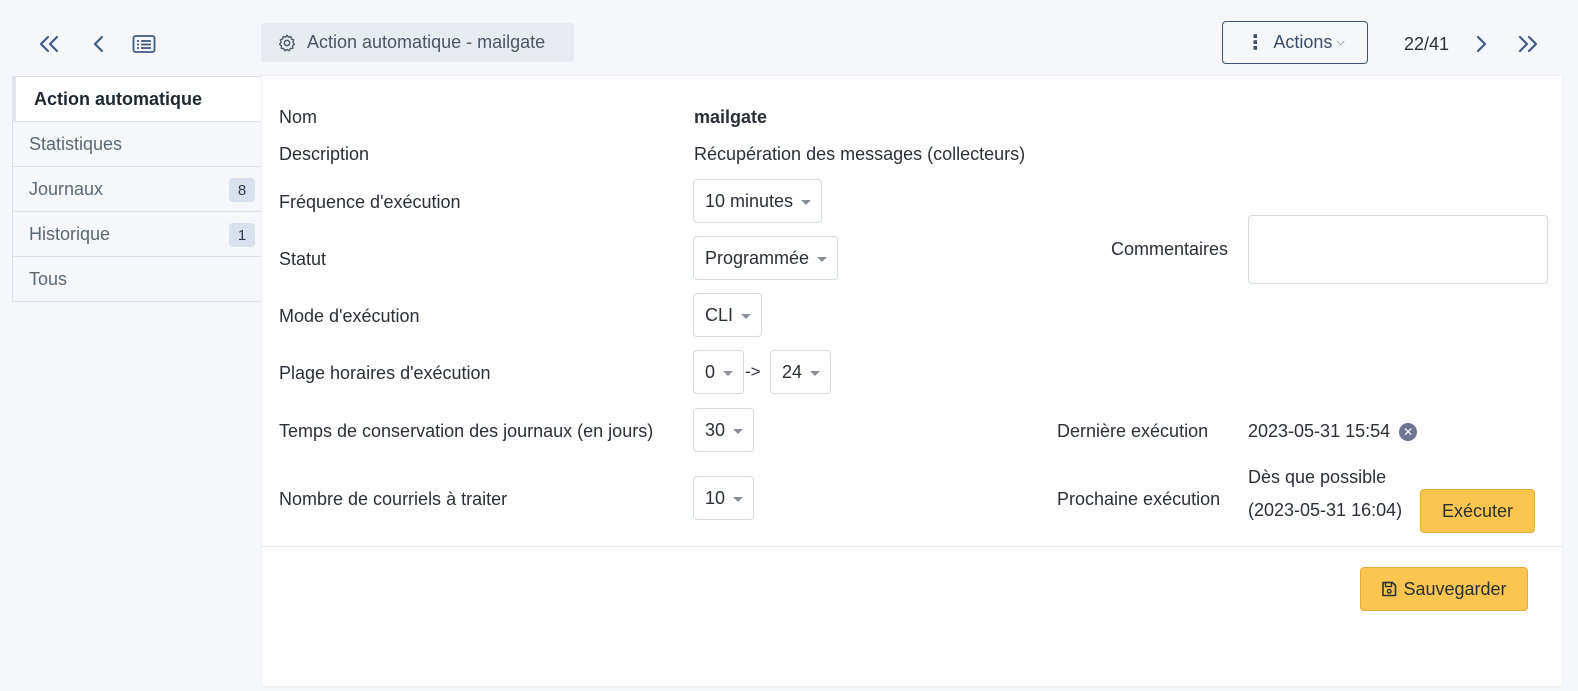  Describe the element at coordinates (118, 98) in the screenshot. I see `sidebar-item-label: Action automatique` at that location.